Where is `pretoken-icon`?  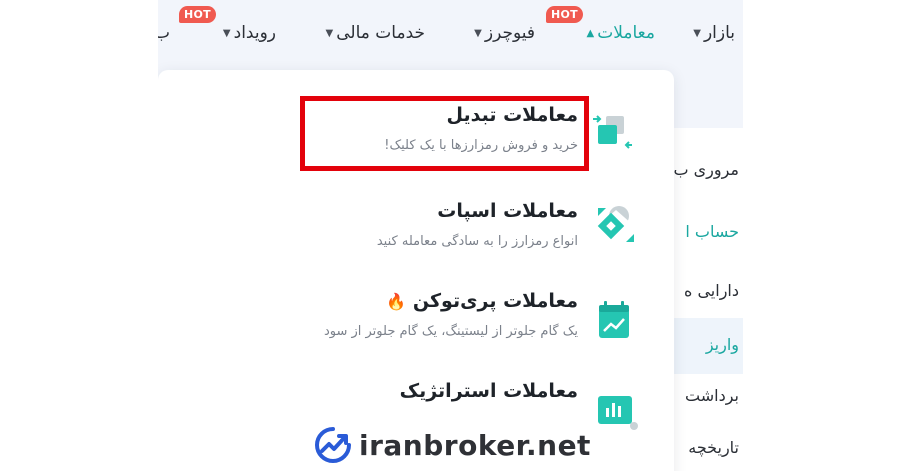
pretoken-icon is located at coordinates (614, 319).